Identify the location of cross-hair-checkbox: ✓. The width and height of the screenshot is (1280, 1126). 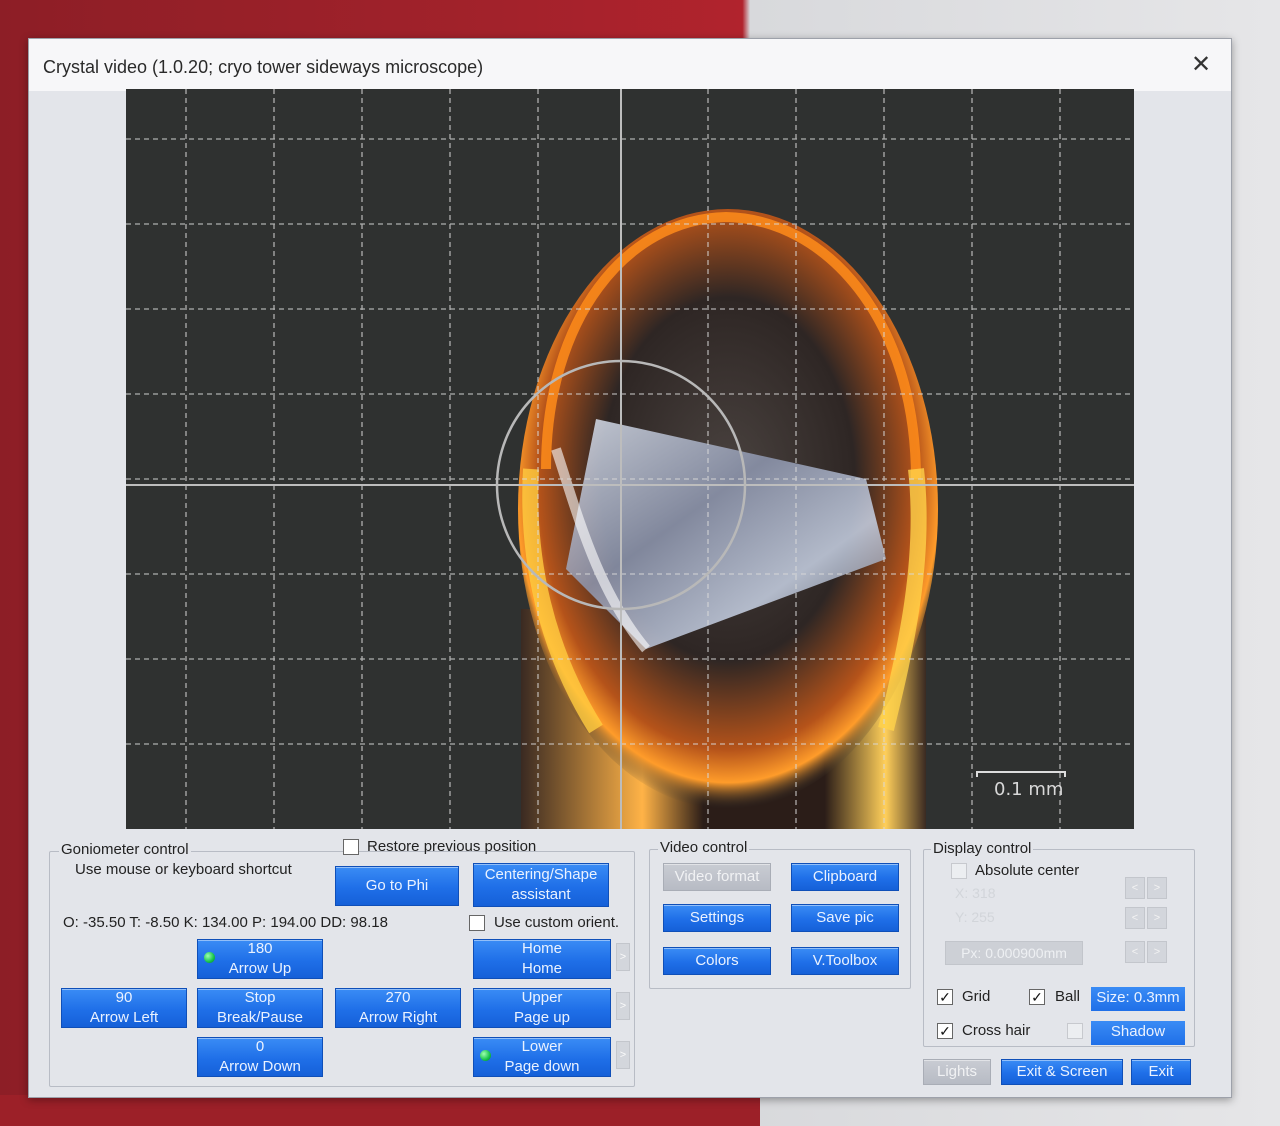
(945, 1031).